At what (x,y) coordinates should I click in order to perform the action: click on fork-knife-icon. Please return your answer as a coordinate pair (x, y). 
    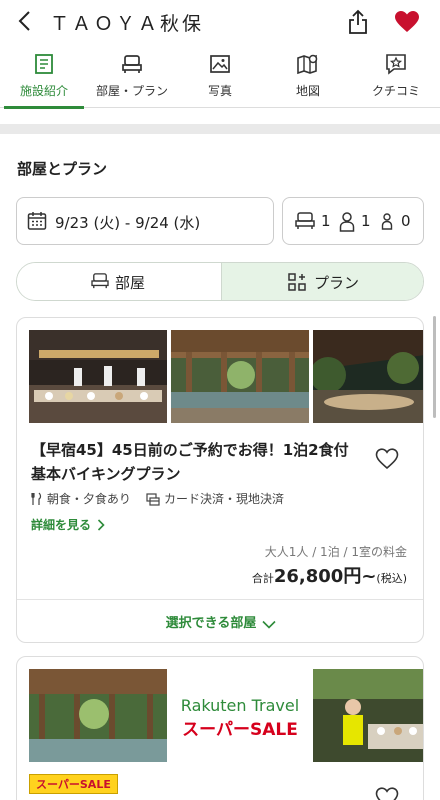
    Looking at the image, I should click on (36, 498).